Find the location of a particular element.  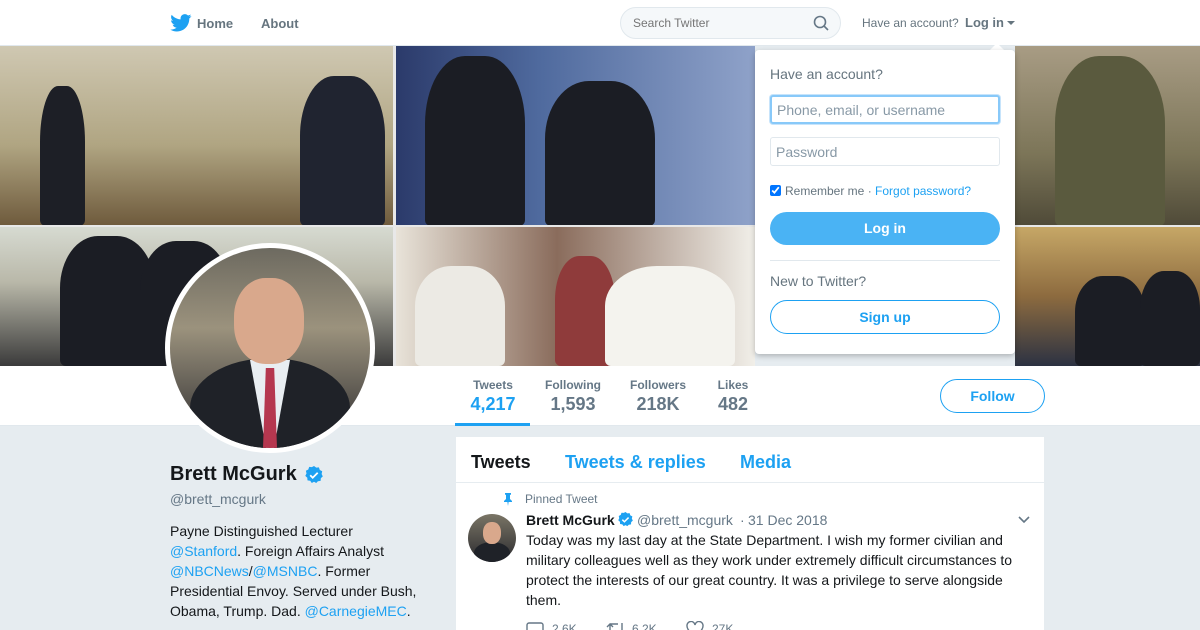

bio-link-msnbc: @MSNBC is located at coordinates (285, 571).